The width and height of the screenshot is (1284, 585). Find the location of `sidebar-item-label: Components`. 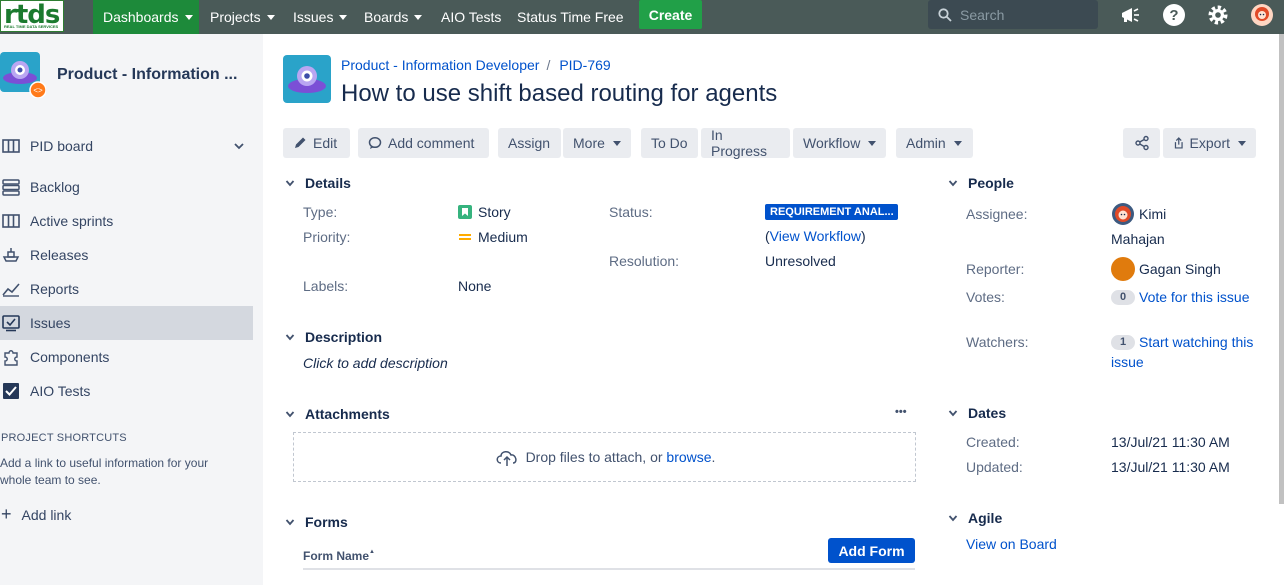

sidebar-item-label: Components is located at coordinates (70, 357).